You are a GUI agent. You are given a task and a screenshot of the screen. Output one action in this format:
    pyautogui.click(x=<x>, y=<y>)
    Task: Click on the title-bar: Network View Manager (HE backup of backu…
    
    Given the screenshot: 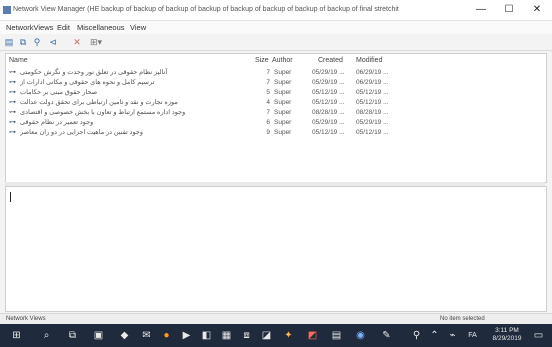 What is the action you would take?
    pyautogui.click(x=276, y=10)
    